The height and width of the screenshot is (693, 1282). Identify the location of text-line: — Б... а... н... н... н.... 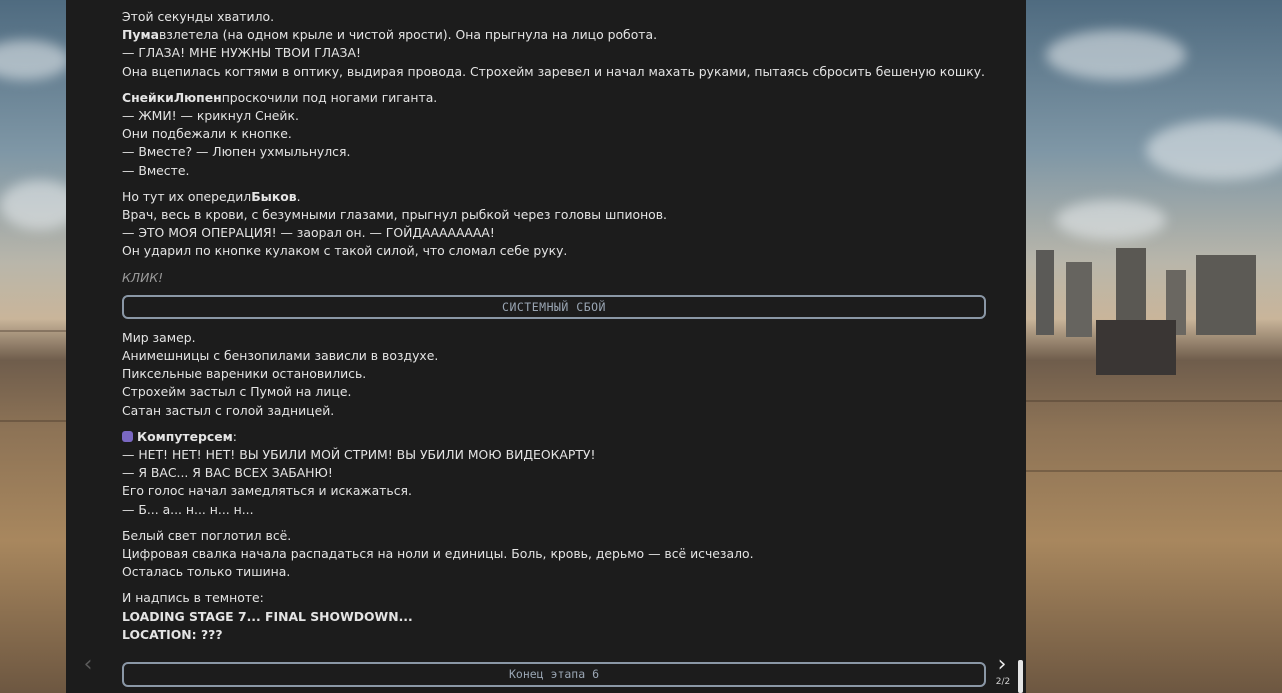
(188, 509).